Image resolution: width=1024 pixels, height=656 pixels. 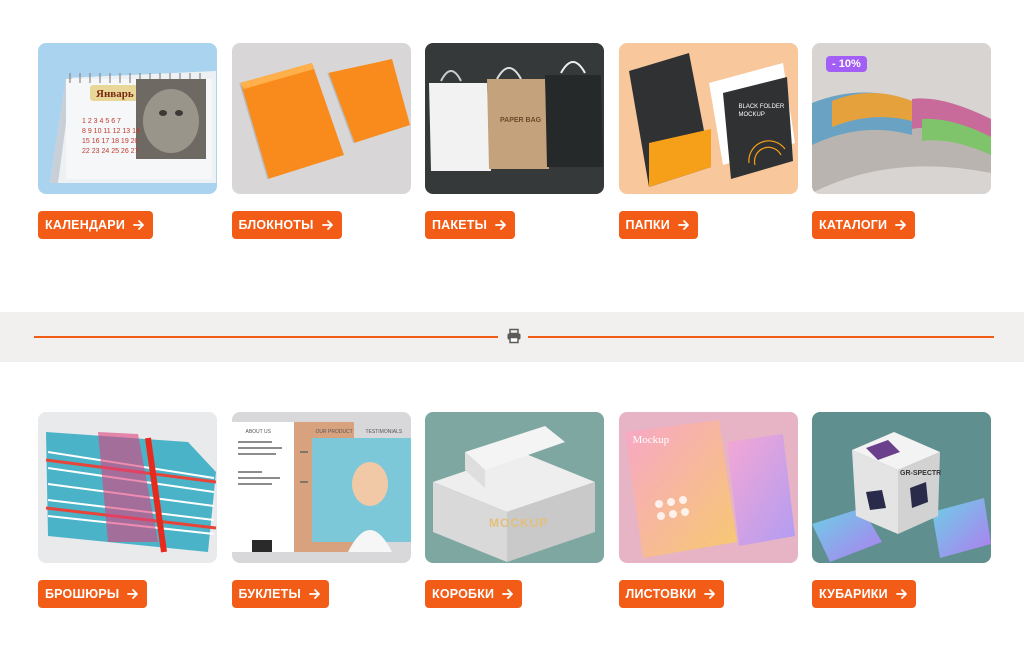 I want to click on category-card-boxes: MOCKUP КОРОБКИ, so click(x=514, y=510).